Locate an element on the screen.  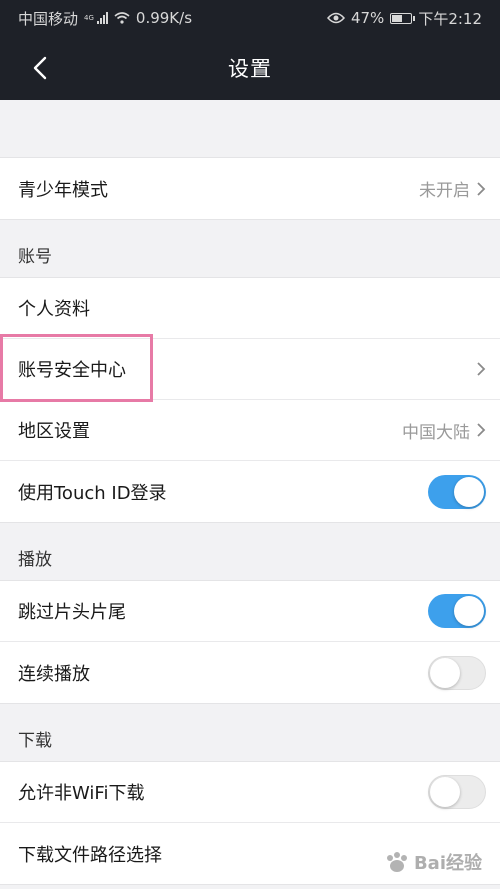
skip-intro-label: 跳过片头片尾 is located at coordinates (72, 612).